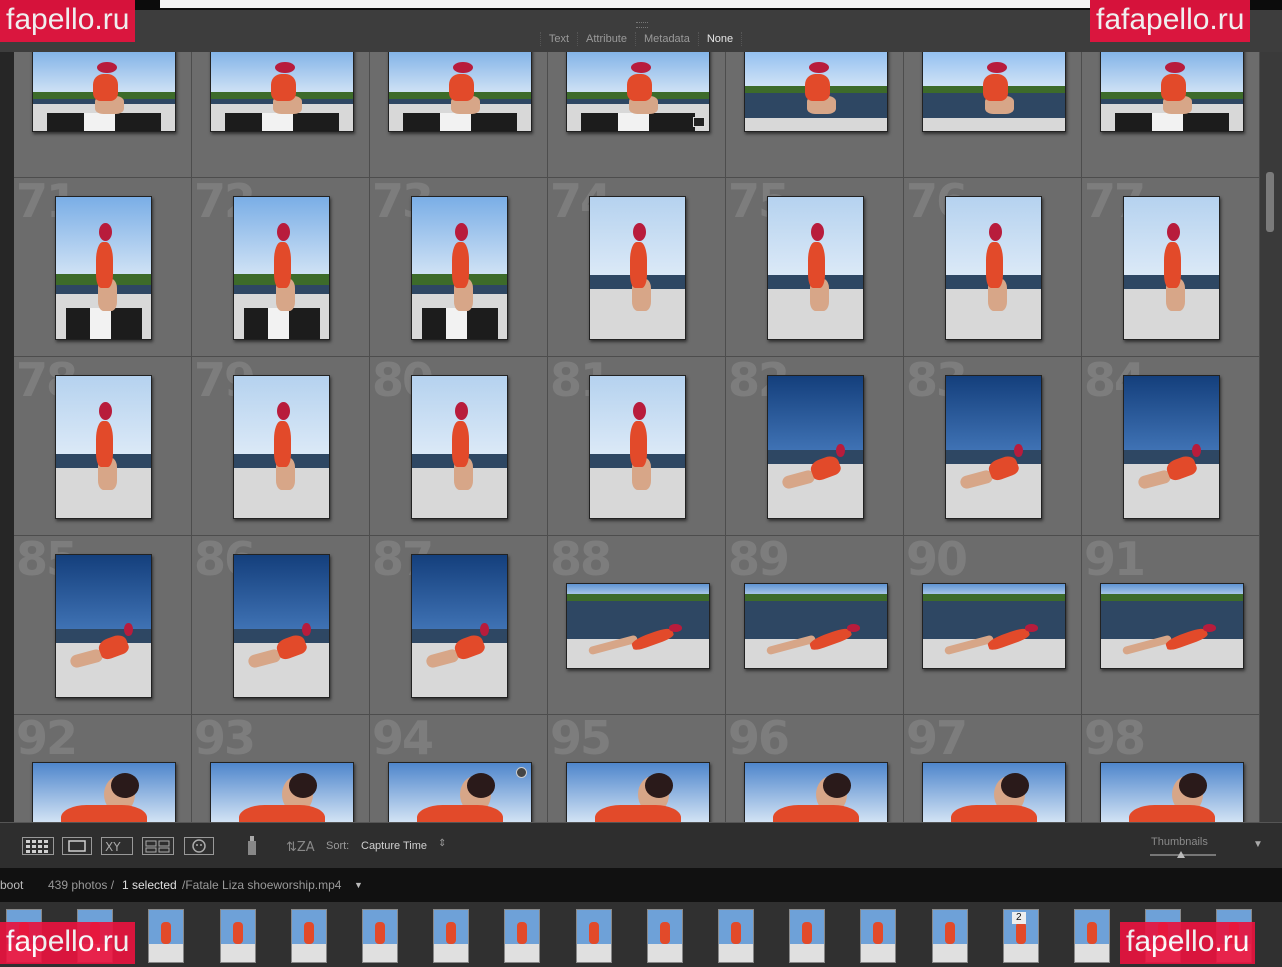 This screenshot has height=967, width=1282. Describe the element at coordinates (521, 772) in the screenshot. I see `quick-collection-dot-icon` at that location.